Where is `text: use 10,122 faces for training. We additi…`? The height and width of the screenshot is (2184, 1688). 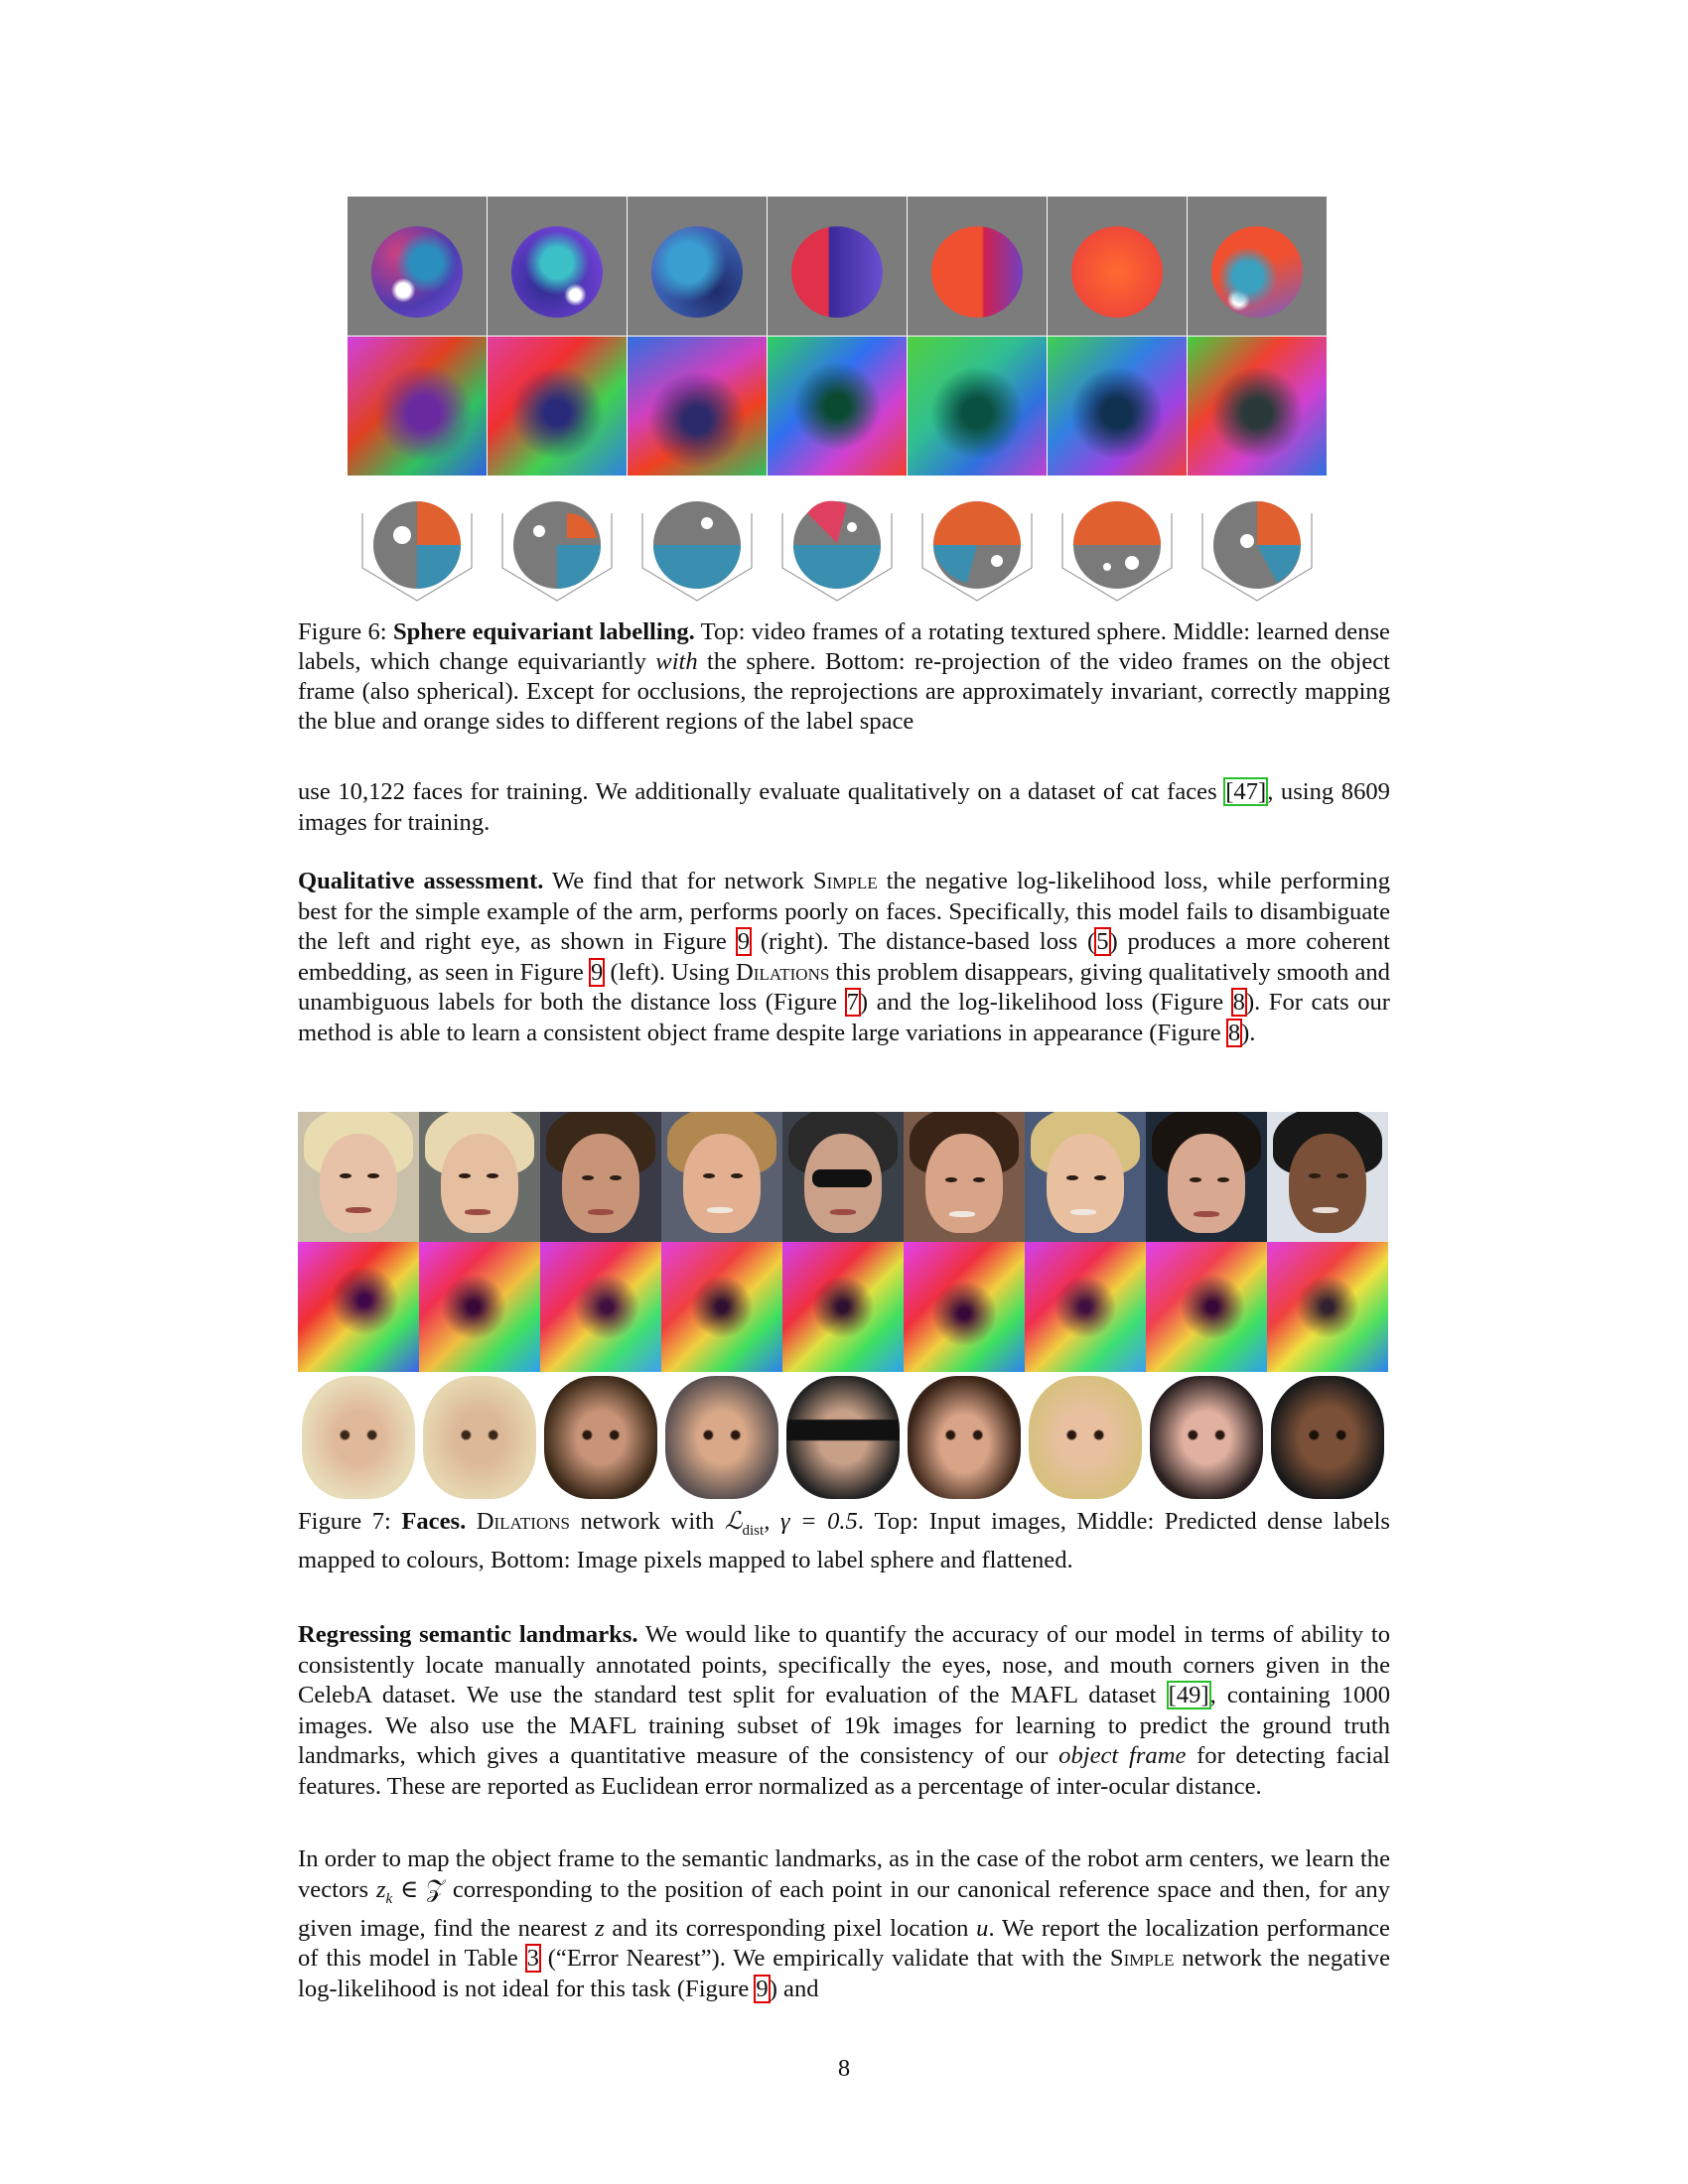
text: use 10,122 faces for training. We additi… is located at coordinates (761, 791).